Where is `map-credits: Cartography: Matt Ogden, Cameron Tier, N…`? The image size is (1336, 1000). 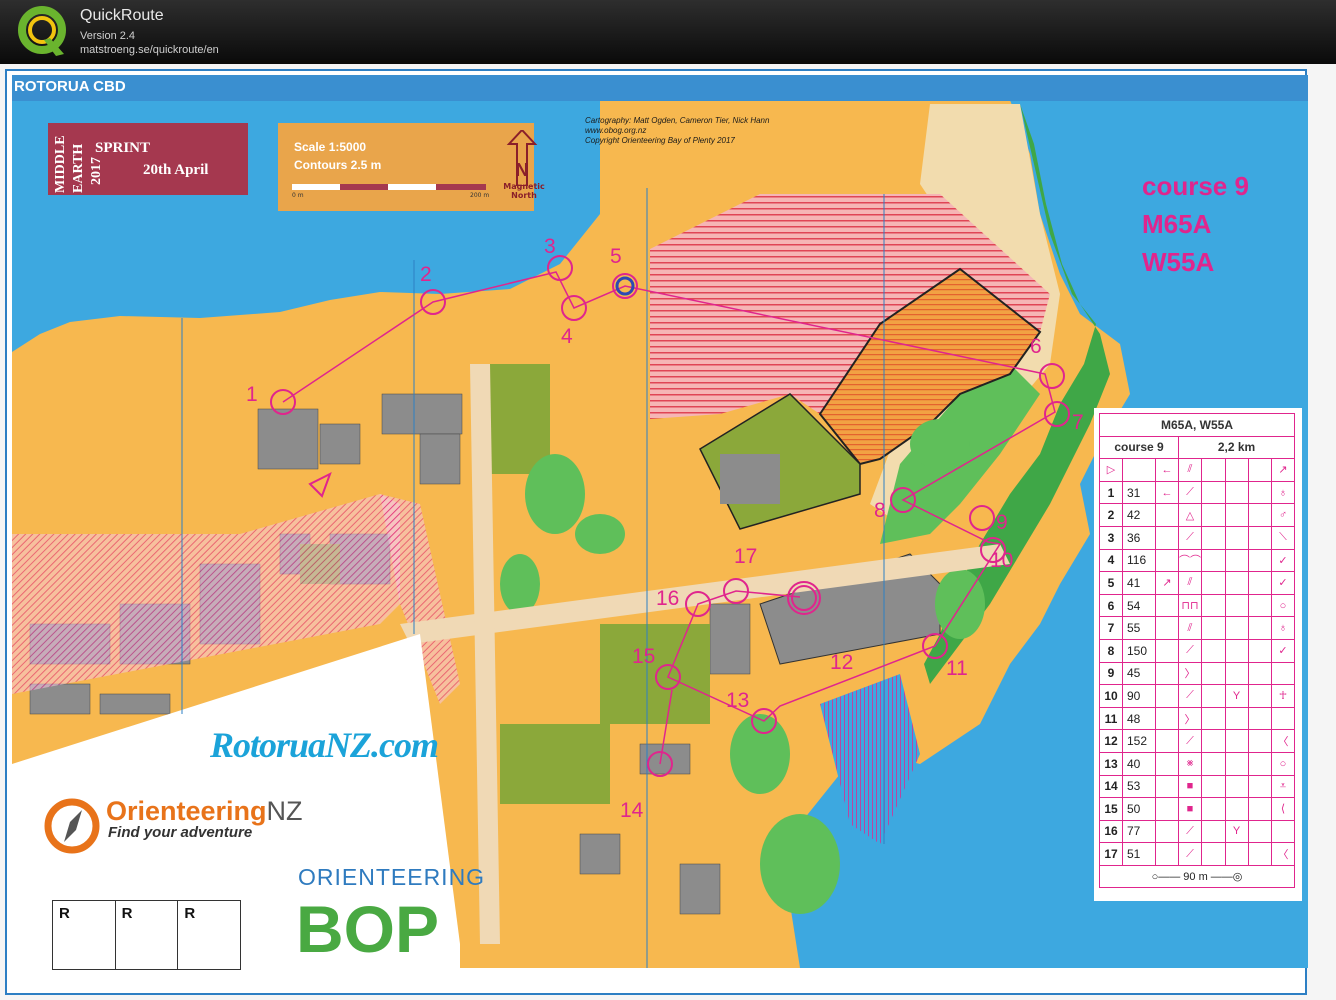 map-credits: Cartography: Matt Ogden, Cameron Tier, N… is located at coordinates (677, 130).